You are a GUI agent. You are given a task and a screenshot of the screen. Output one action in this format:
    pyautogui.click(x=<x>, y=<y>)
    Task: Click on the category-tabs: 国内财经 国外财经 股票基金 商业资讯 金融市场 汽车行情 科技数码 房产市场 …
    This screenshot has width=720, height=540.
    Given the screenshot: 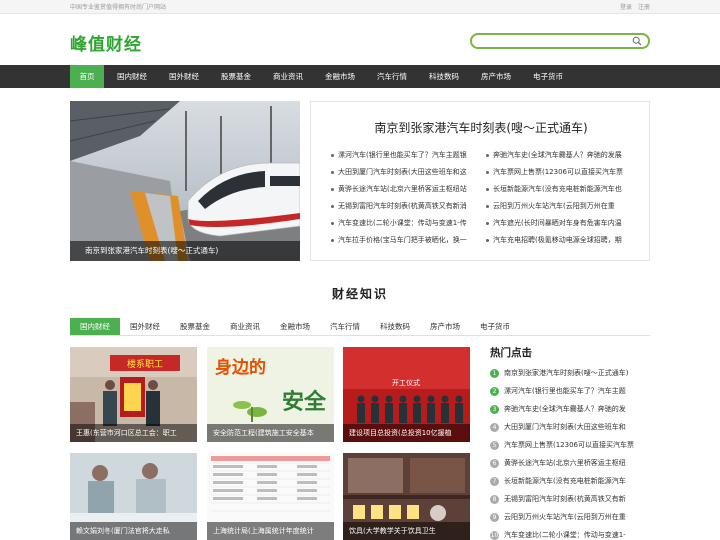 What is the action you would take?
    pyautogui.click(x=360, y=327)
    